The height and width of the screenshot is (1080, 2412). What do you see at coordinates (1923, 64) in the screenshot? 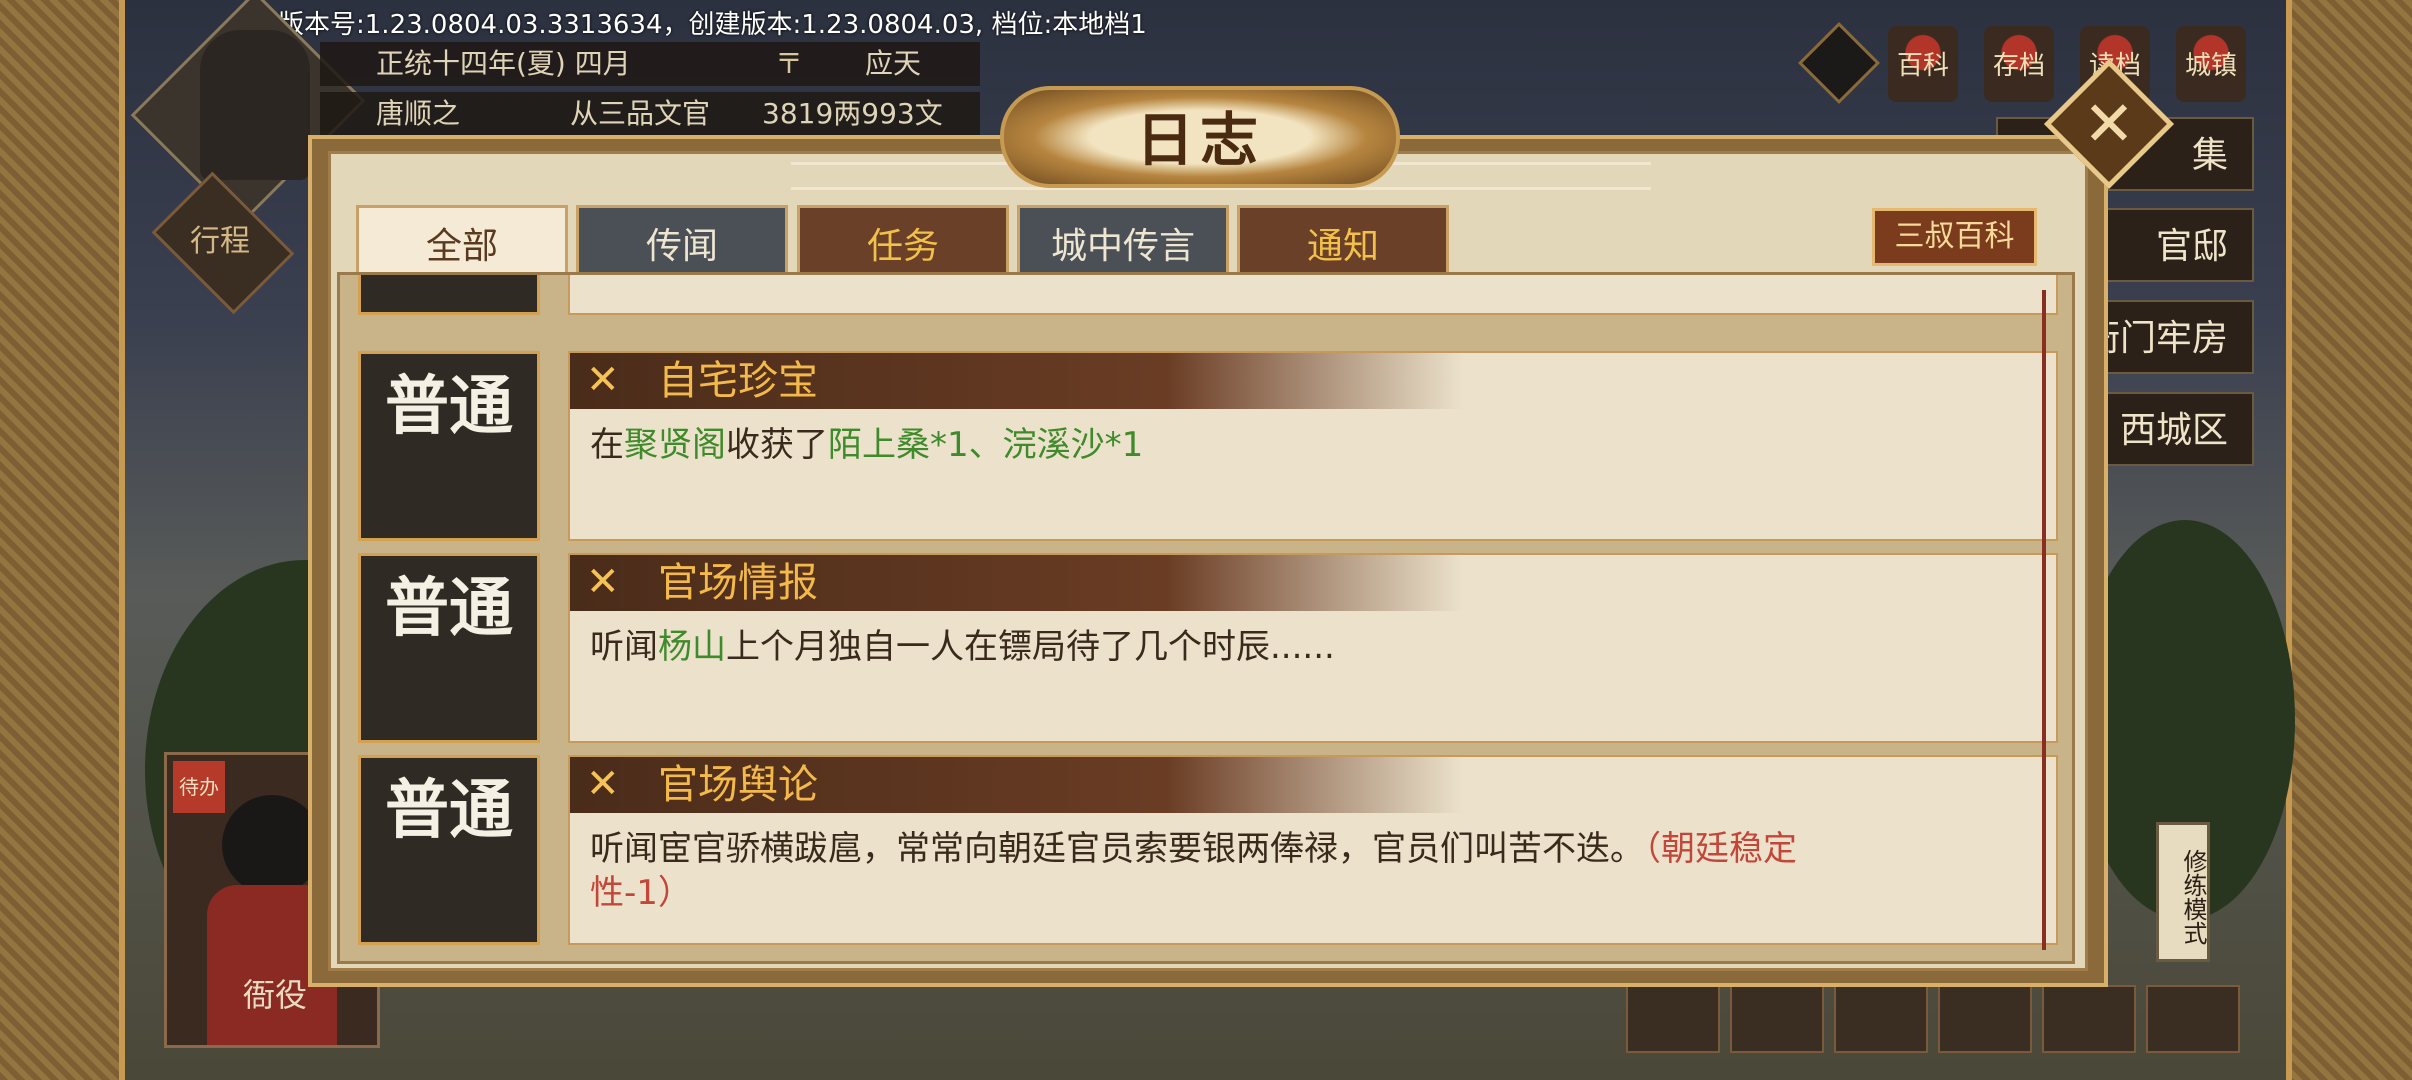
I see `encyclopedia-icon: 百科` at bounding box center [1923, 64].